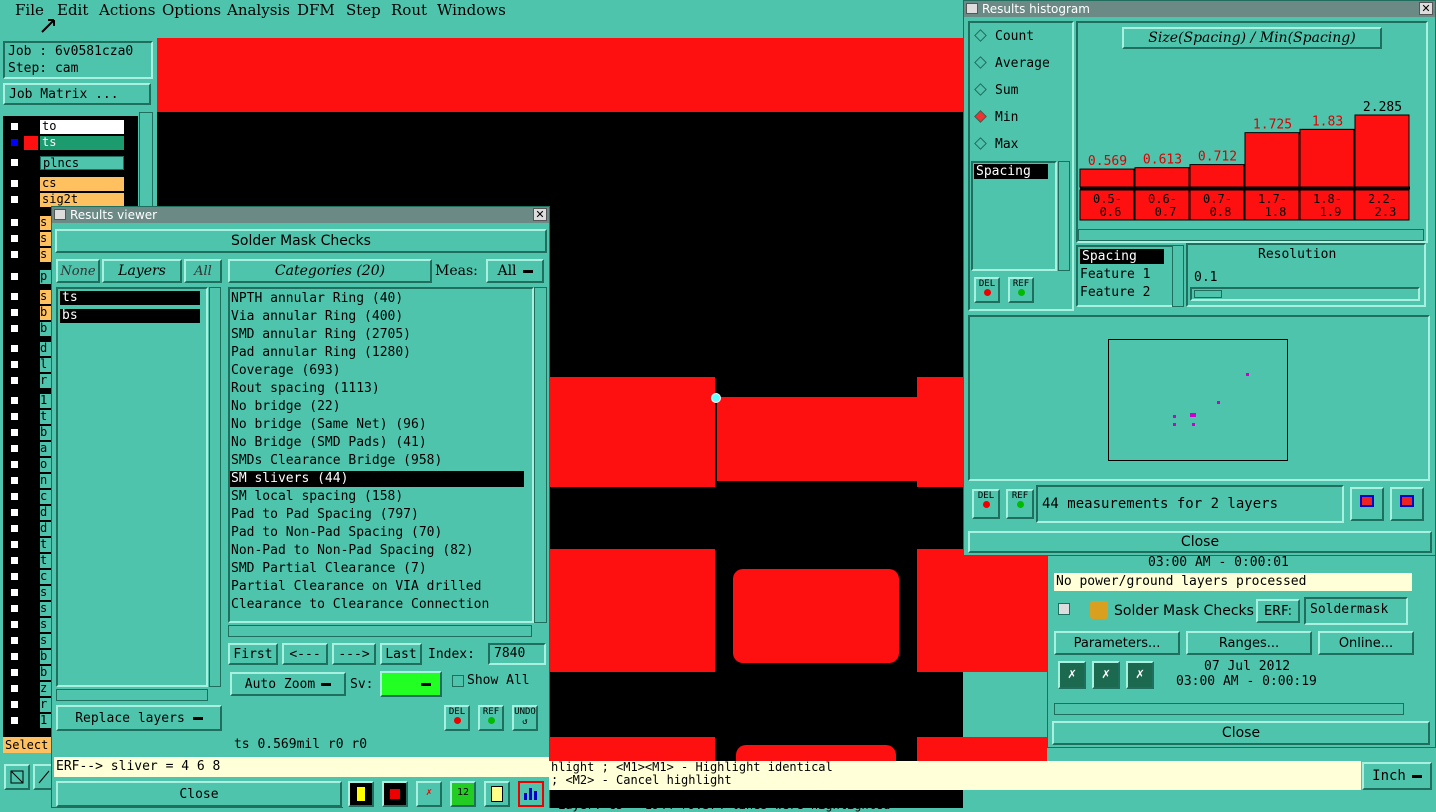 The height and width of the screenshot is (812, 1436). I want to click on index-input: 7840, so click(517, 654).